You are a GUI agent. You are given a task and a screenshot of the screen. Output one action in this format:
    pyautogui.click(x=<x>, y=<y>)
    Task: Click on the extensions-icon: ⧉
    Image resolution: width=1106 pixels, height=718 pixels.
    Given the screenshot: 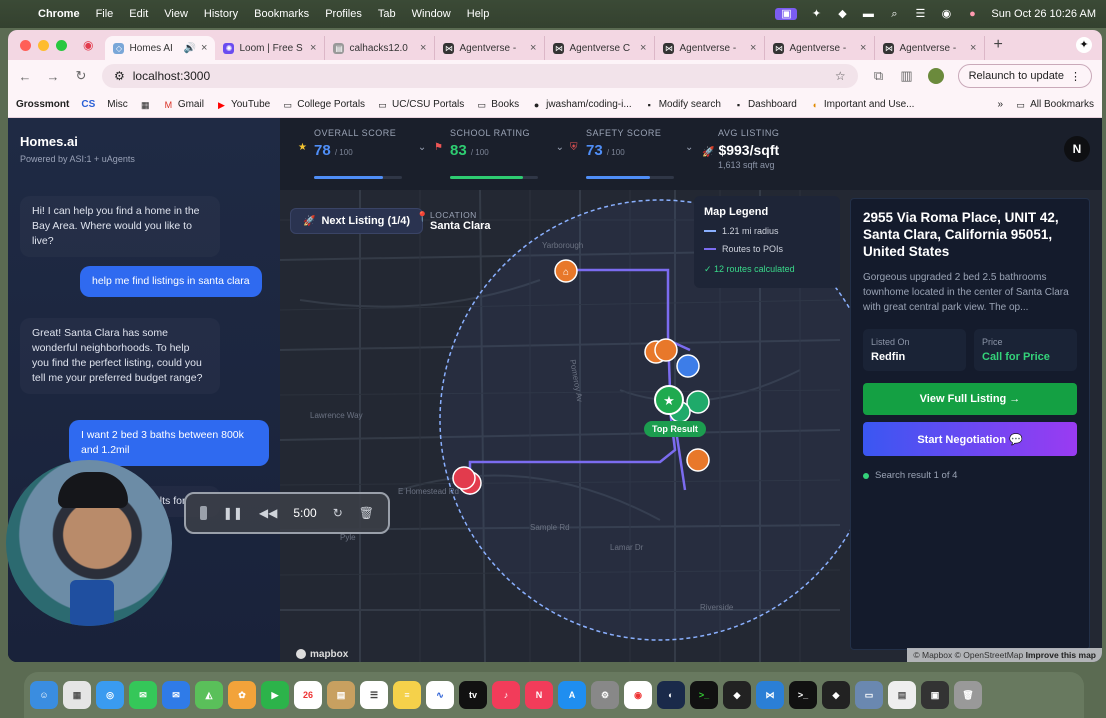 What is the action you would take?
    pyautogui.click(x=879, y=76)
    